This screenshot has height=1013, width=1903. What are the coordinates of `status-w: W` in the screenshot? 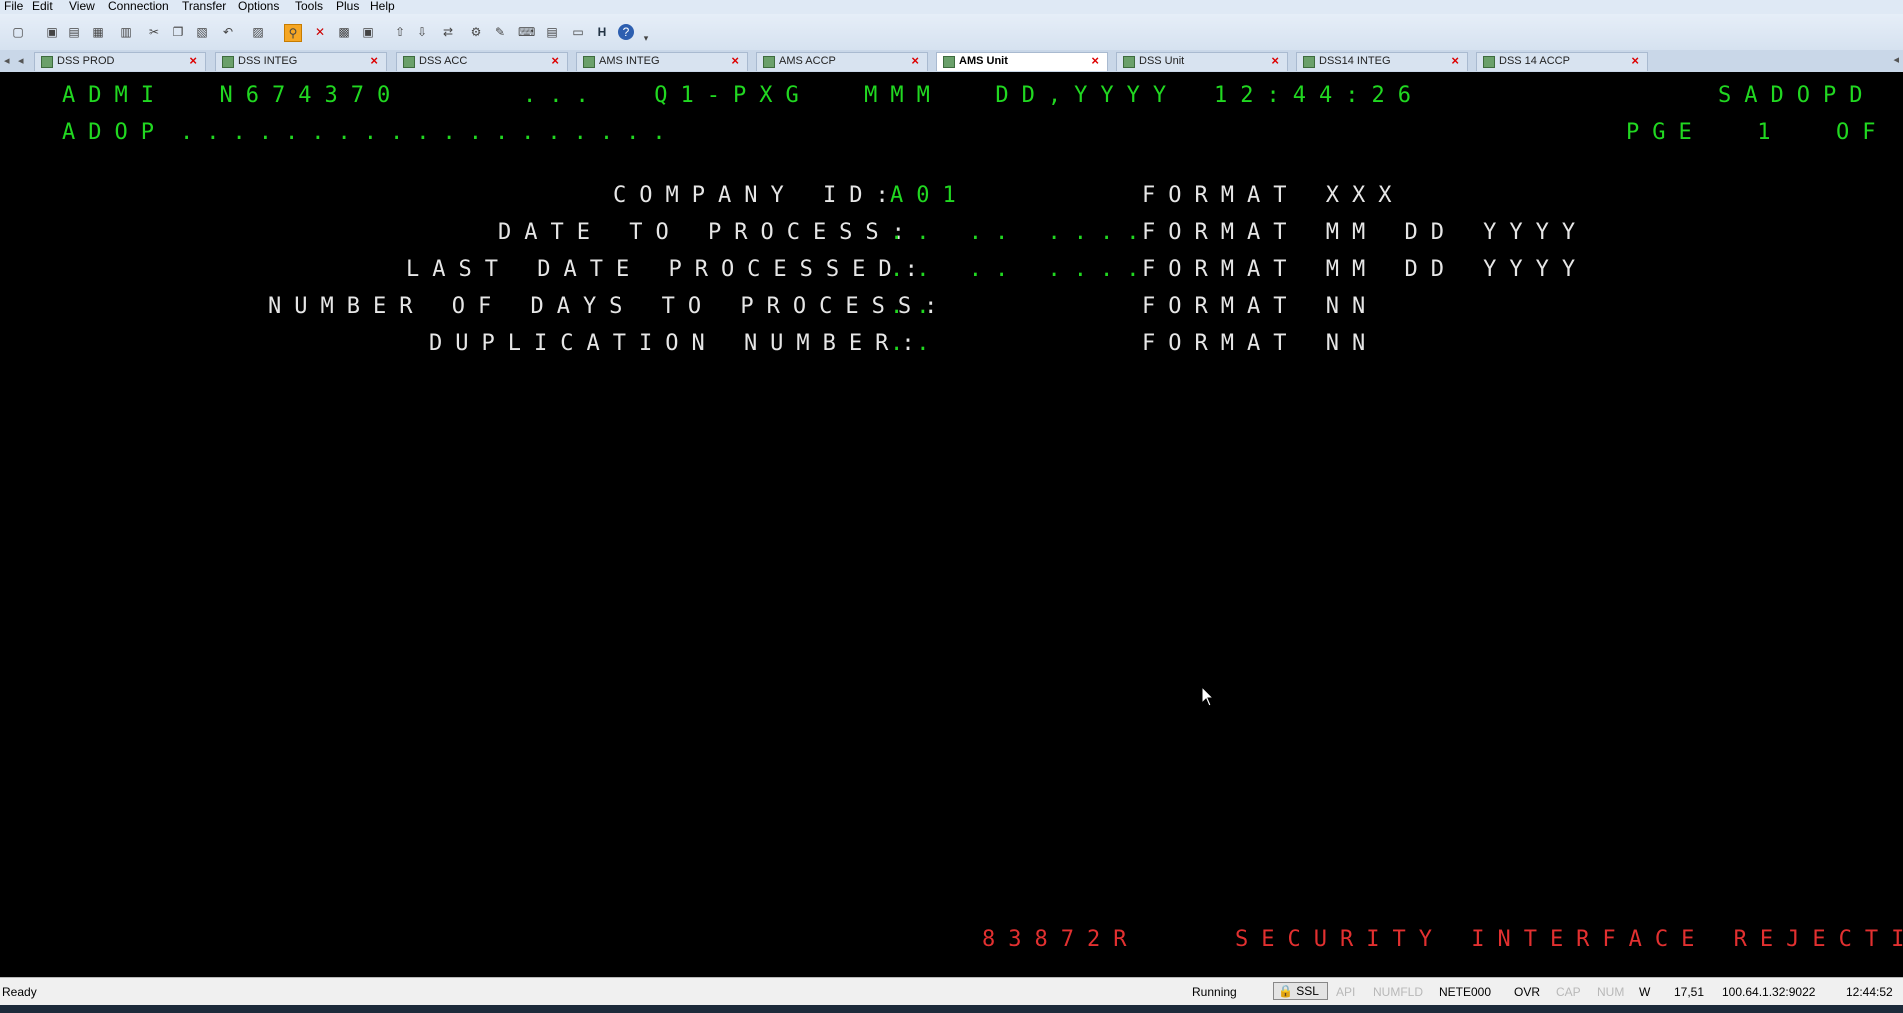 It's located at (1645, 992).